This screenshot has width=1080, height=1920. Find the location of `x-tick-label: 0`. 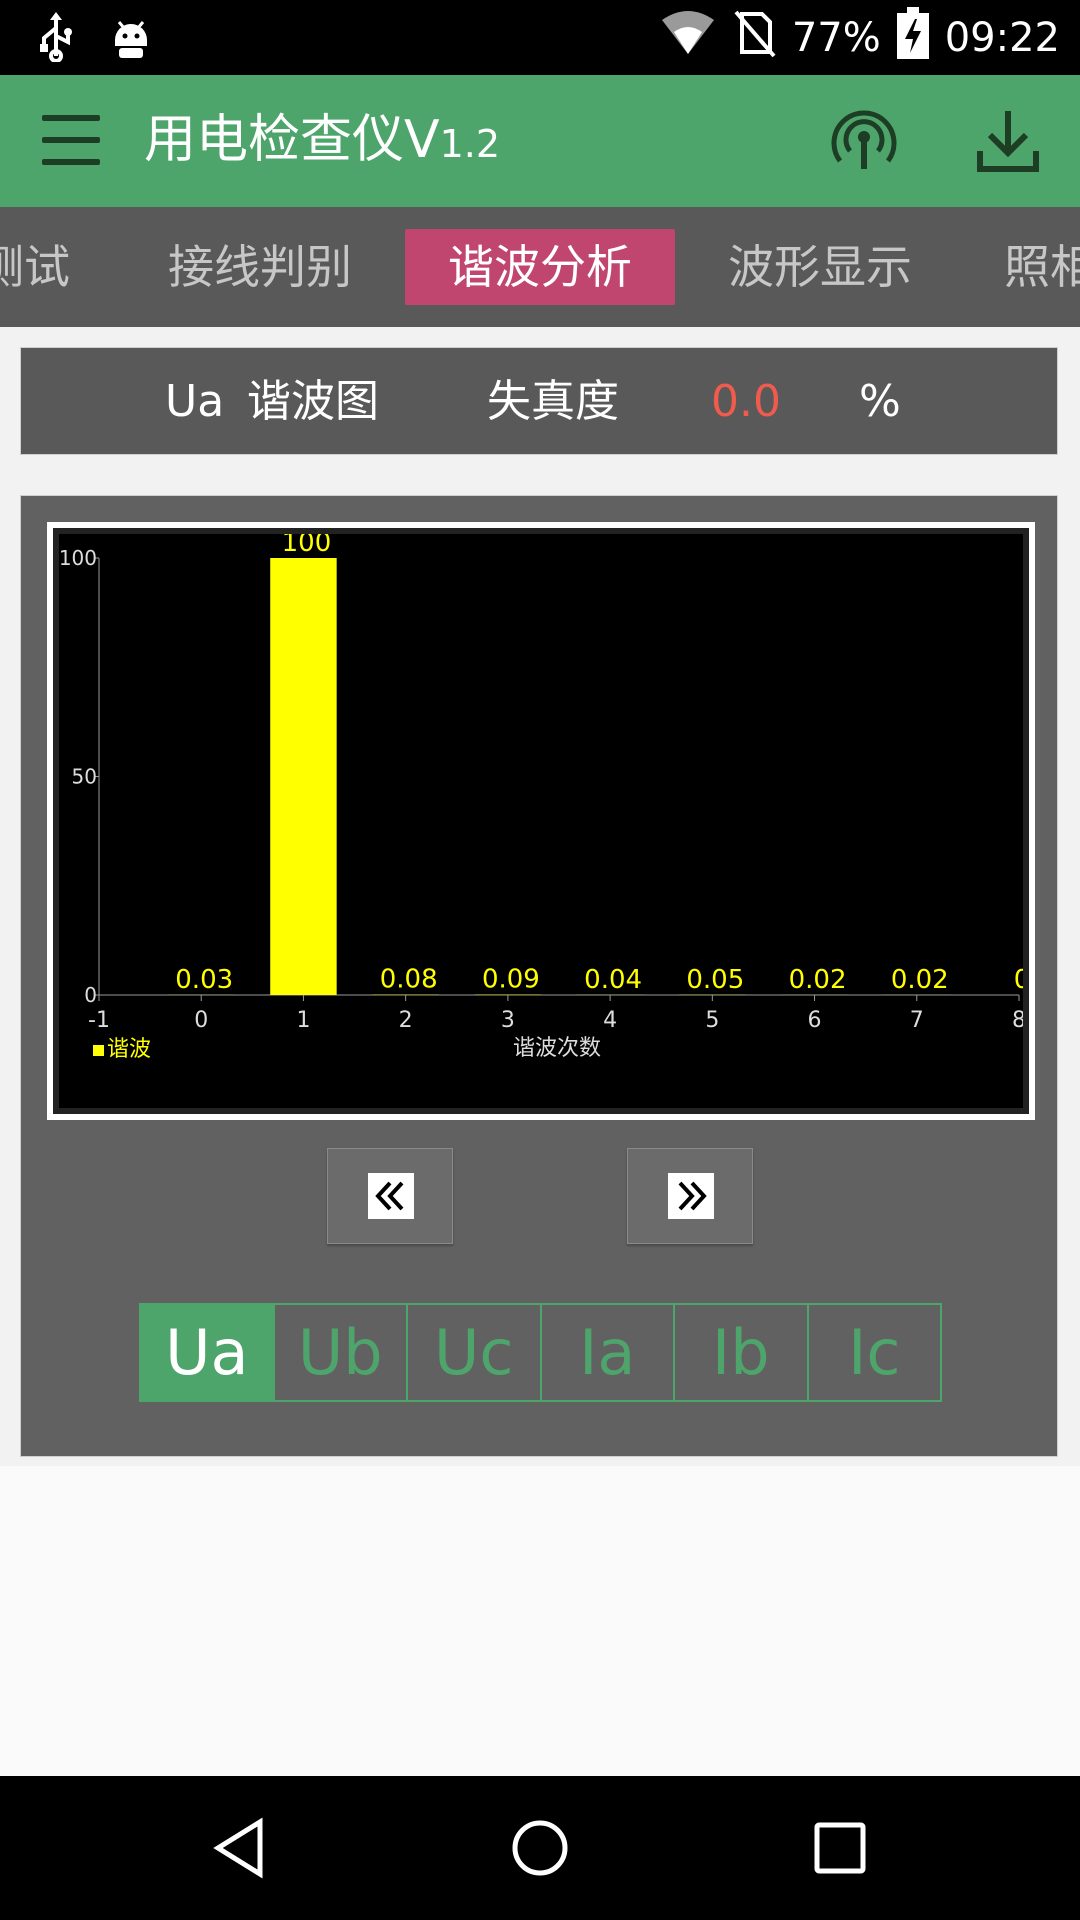

x-tick-label: 0 is located at coordinates (201, 1020).